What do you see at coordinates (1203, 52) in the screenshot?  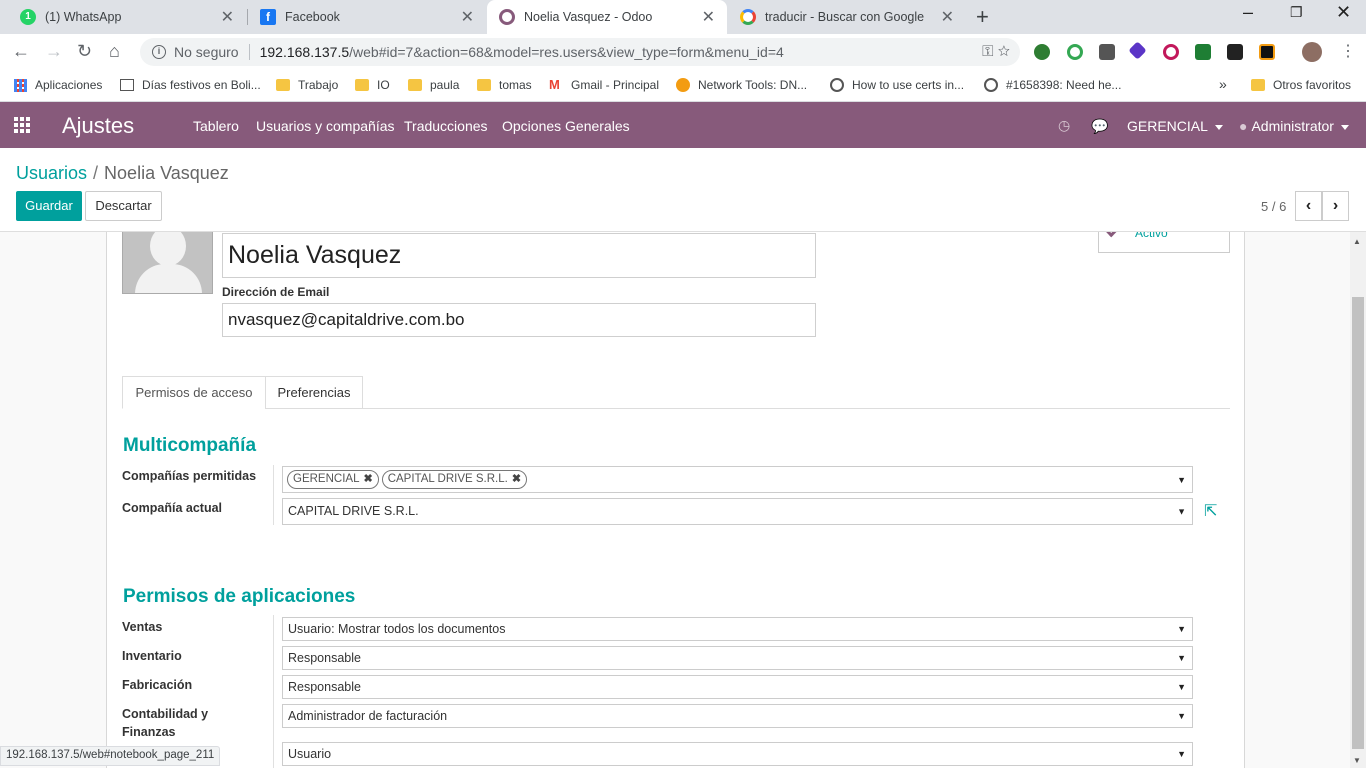 I see `extension-sheets-icon` at bounding box center [1203, 52].